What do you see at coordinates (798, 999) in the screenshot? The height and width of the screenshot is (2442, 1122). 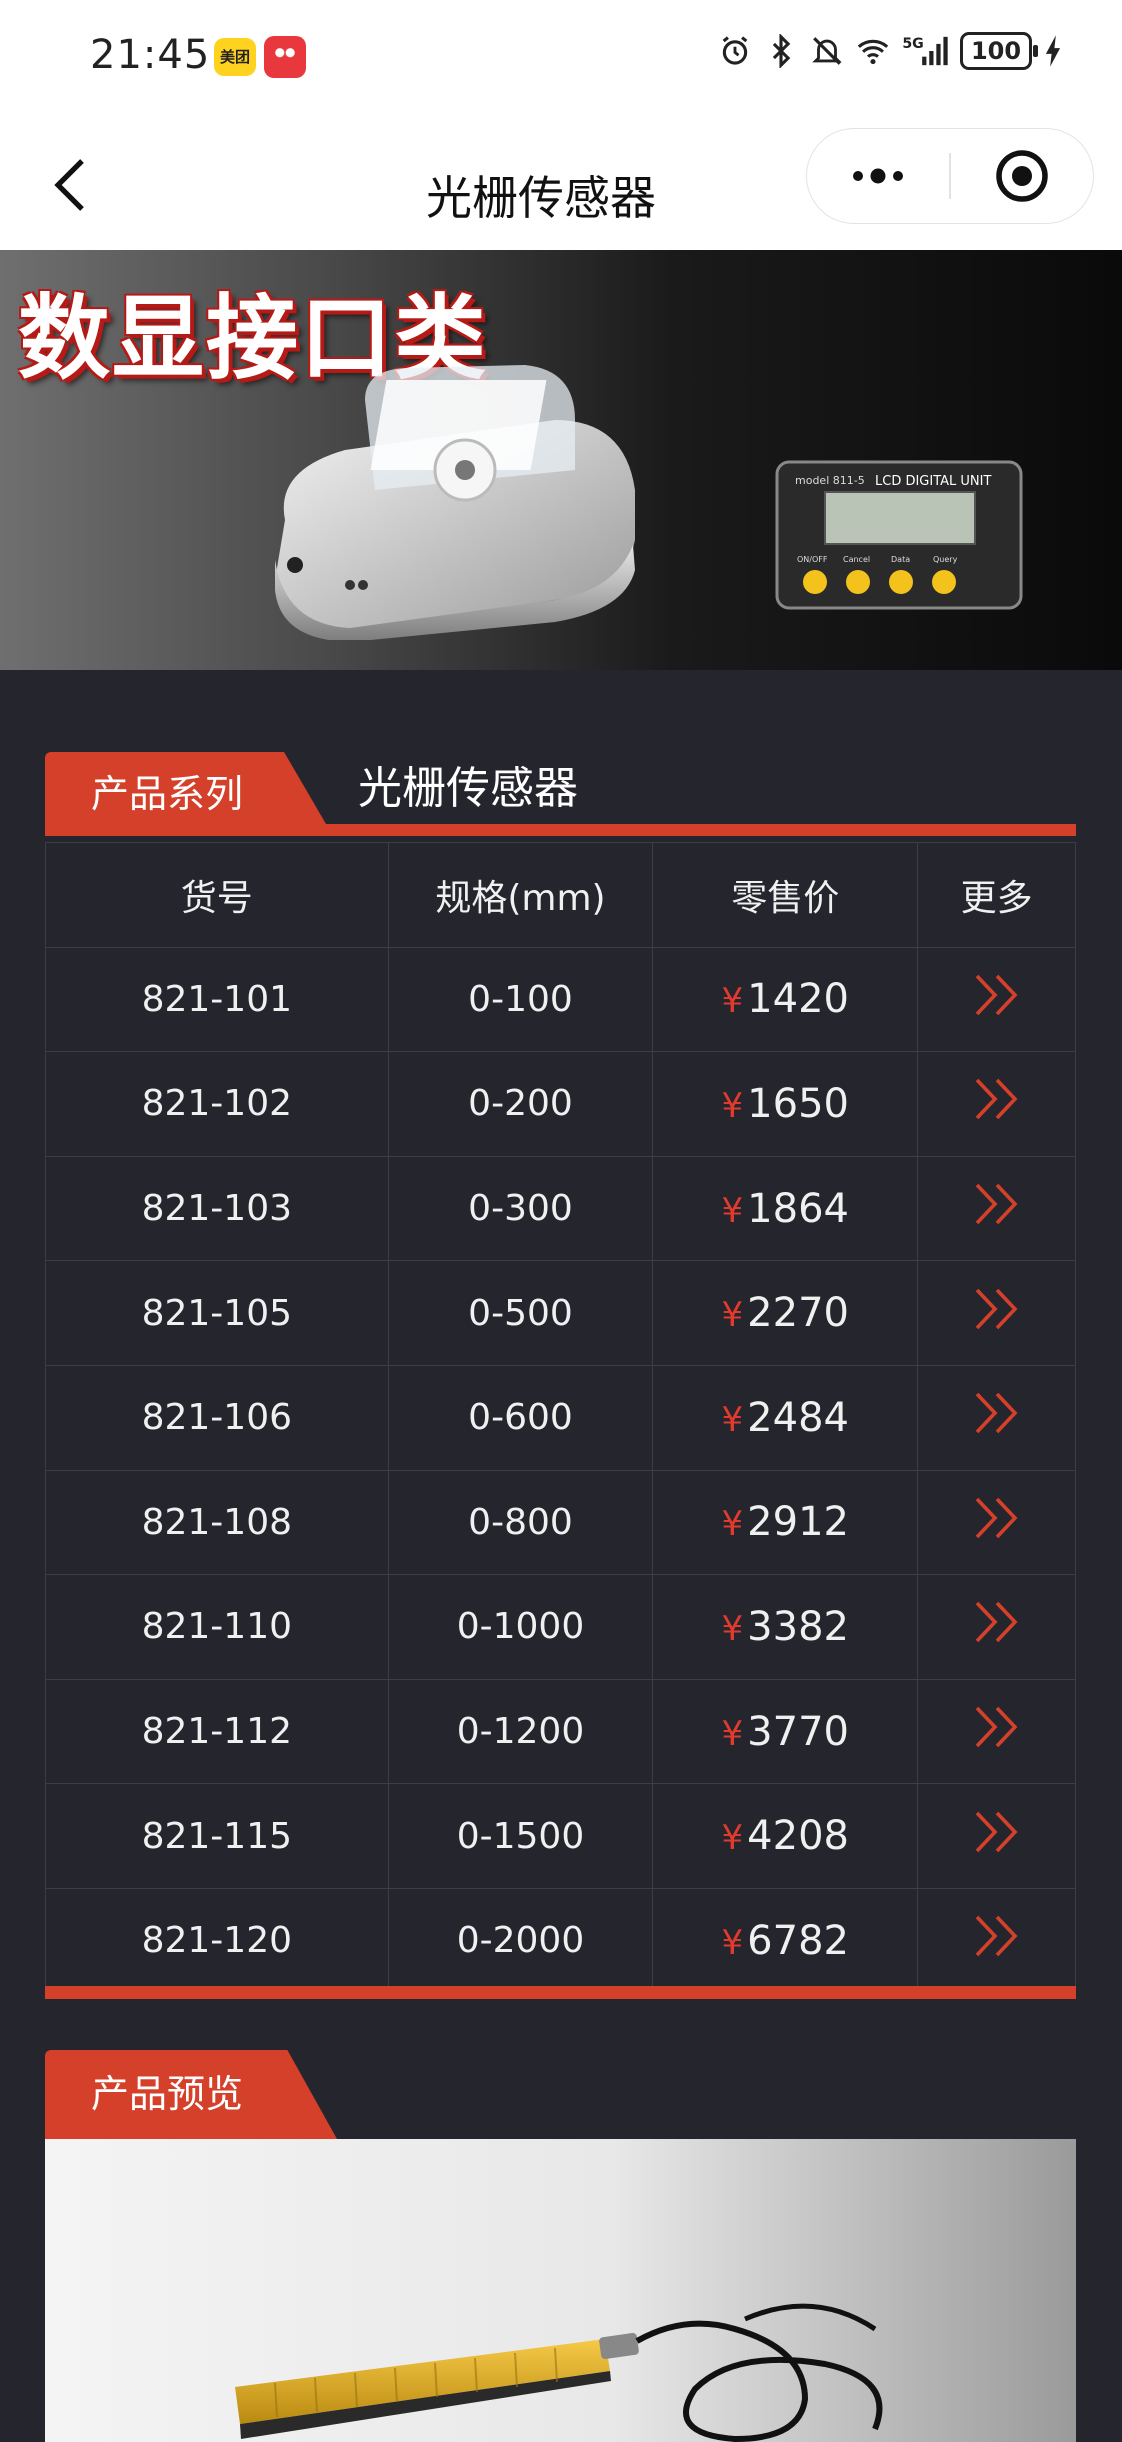 I see `price-value: 1420` at bounding box center [798, 999].